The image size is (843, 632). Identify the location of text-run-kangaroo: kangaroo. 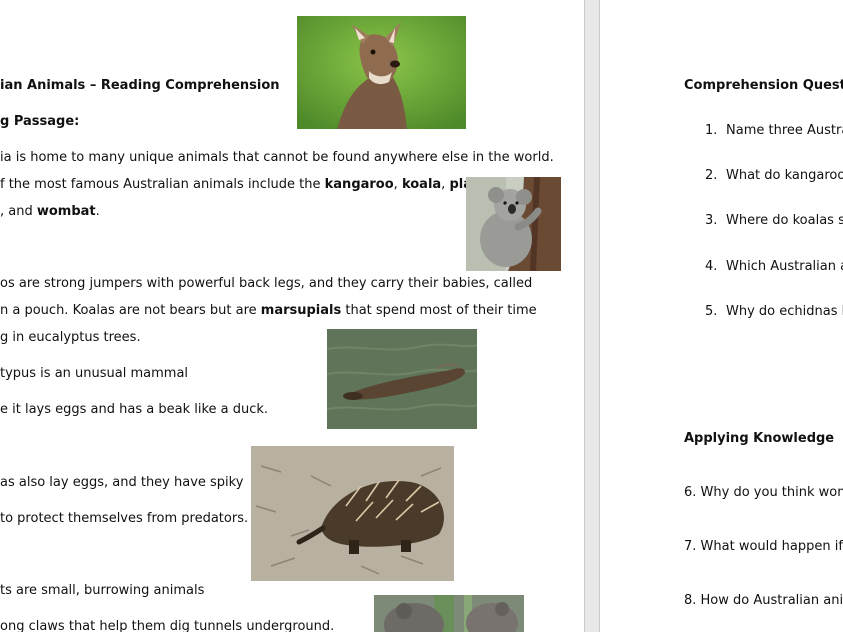
(359, 184).